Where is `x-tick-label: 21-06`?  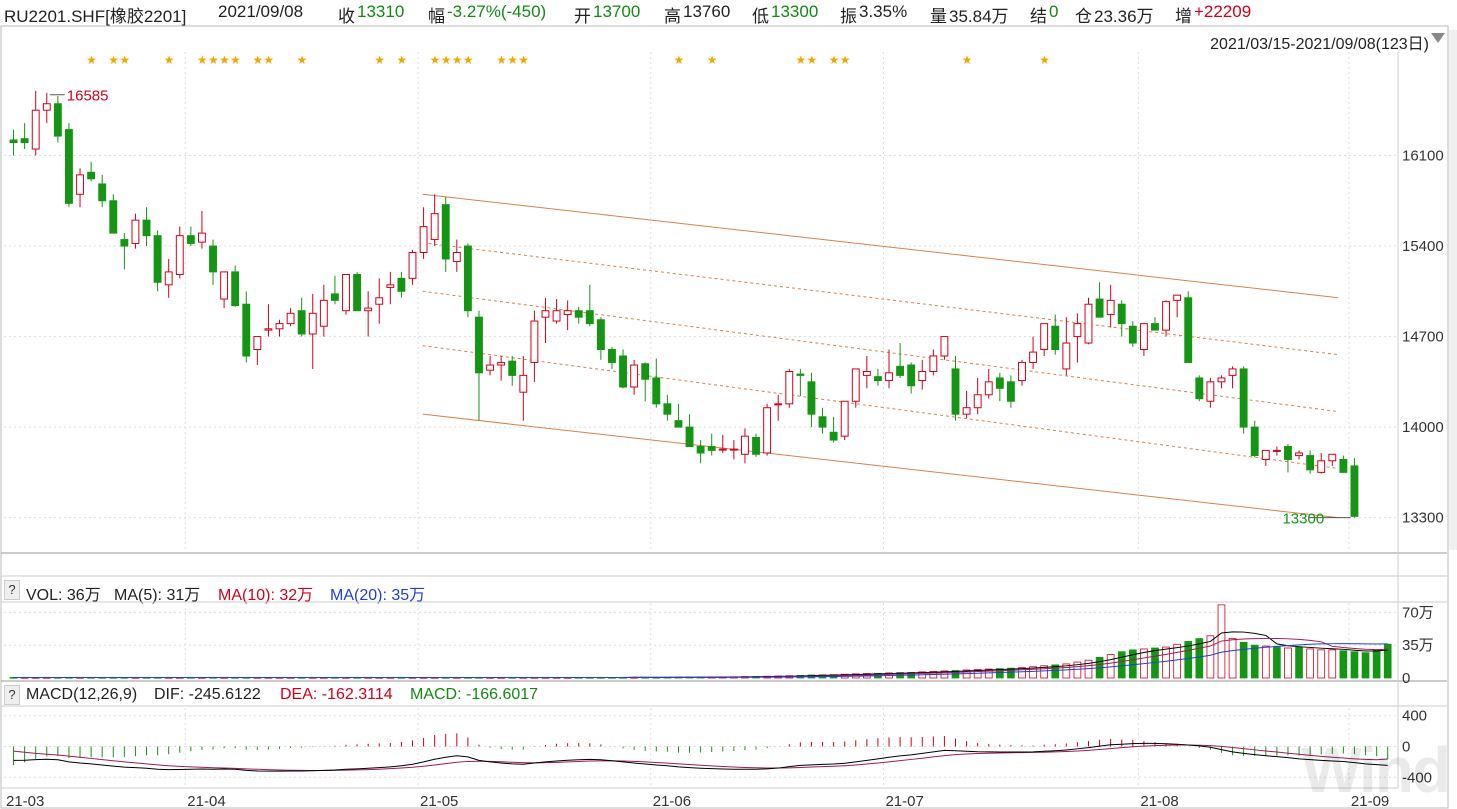 x-tick-label: 21-06 is located at coordinates (672, 801).